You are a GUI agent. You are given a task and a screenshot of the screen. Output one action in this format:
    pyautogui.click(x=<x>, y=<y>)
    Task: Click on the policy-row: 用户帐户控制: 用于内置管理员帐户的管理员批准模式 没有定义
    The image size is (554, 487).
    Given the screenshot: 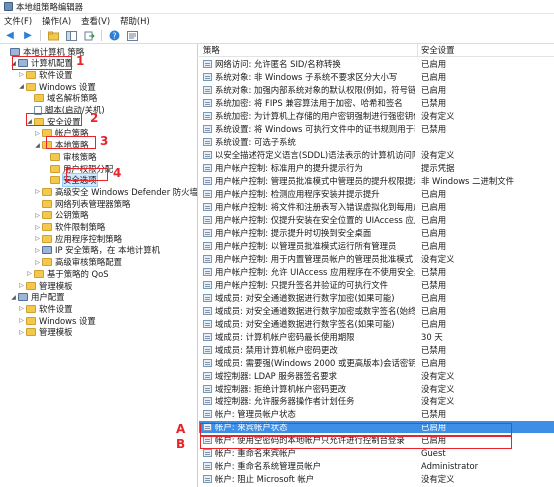 What is the action you would take?
    pyautogui.click(x=376, y=259)
    